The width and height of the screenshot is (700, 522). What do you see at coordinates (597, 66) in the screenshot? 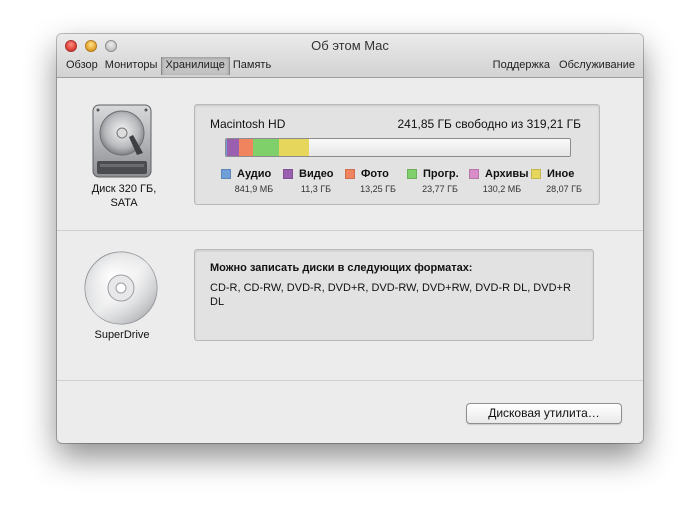
I see `tab-service: Обслуживание` at bounding box center [597, 66].